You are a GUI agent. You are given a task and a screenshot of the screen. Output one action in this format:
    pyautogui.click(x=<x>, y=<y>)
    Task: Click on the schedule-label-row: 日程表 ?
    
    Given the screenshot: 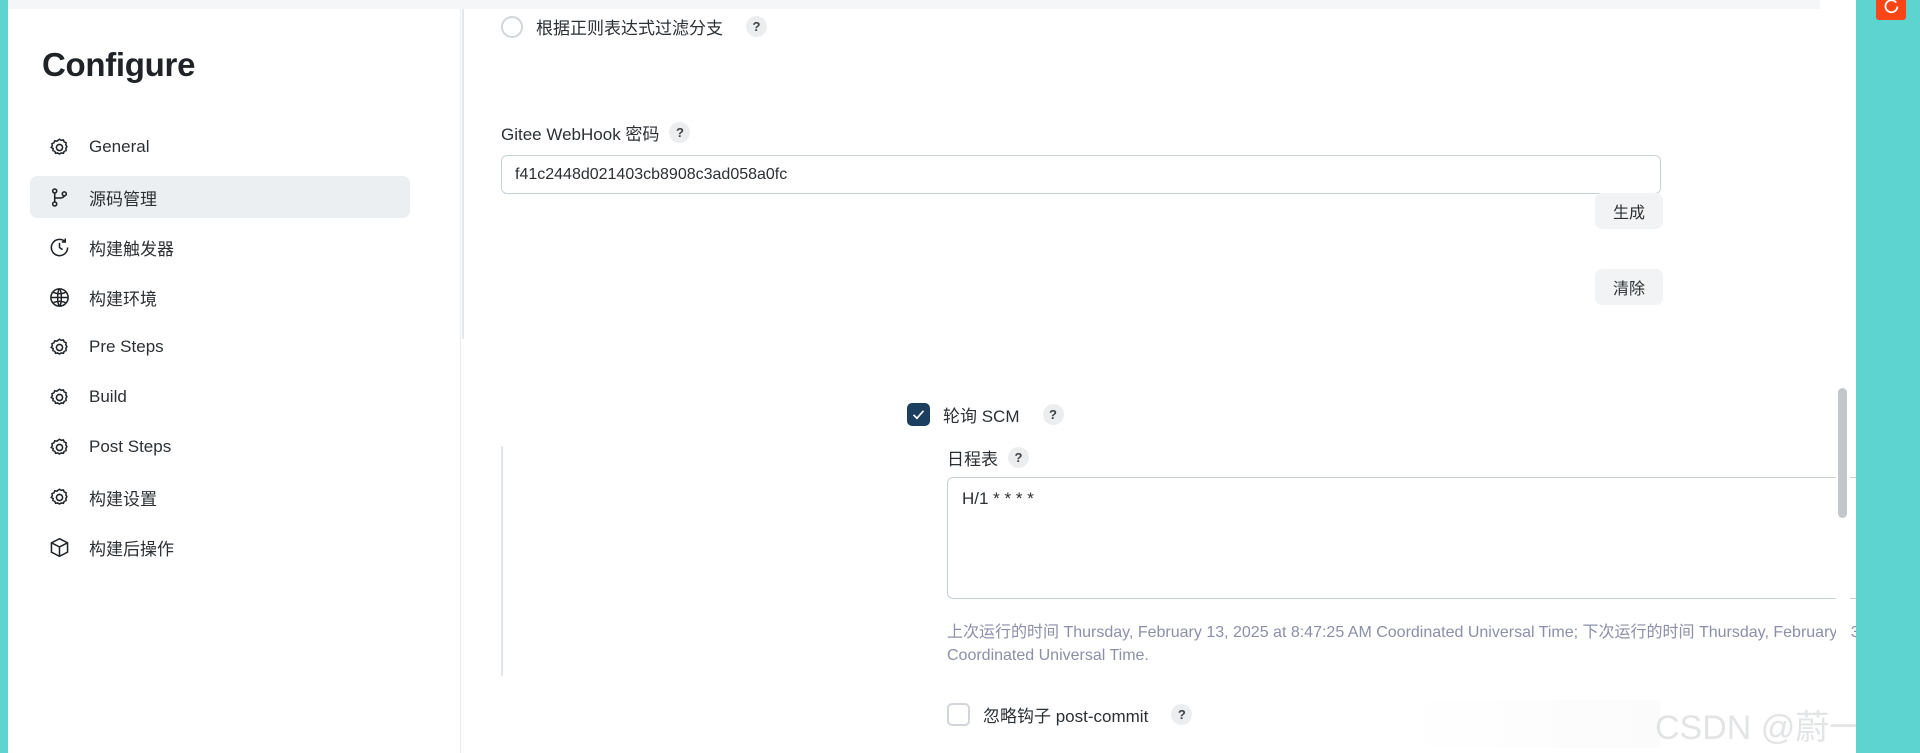 What is the action you would take?
    pyautogui.click(x=988, y=457)
    